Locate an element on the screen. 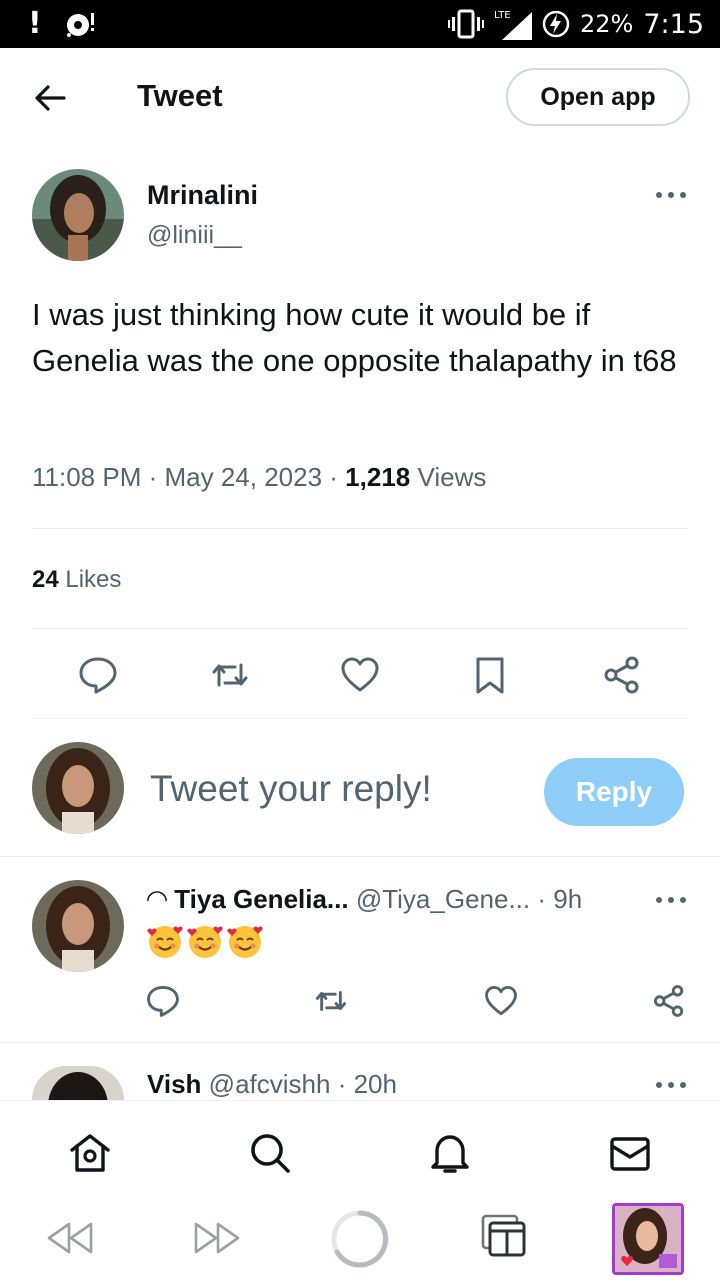  reply-header: ◠ Tiya Genelia... @Tiya_Gene... · 9h is located at coordinates (364, 899).